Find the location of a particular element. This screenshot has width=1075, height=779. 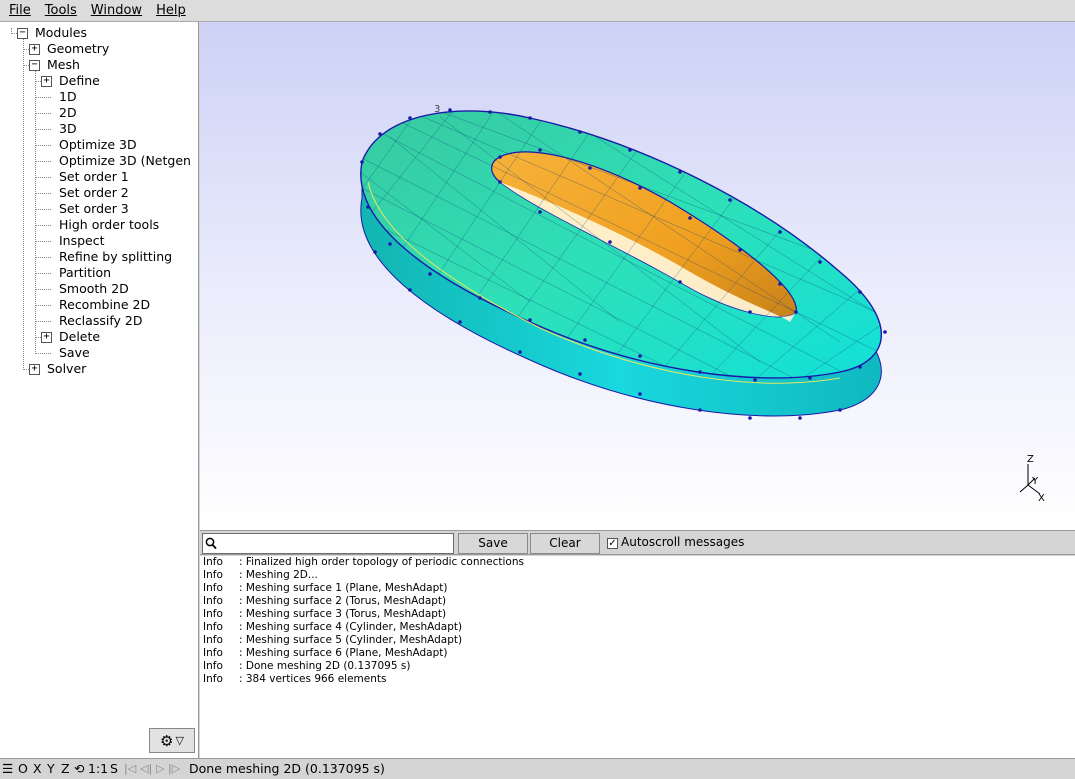

tree-item-3d: 3D is located at coordinates (99, 129).